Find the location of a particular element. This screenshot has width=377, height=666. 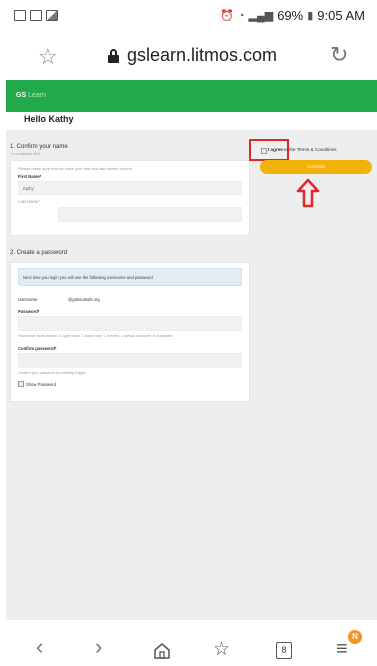

back-icon: ‹ is located at coordinates (39, 647).